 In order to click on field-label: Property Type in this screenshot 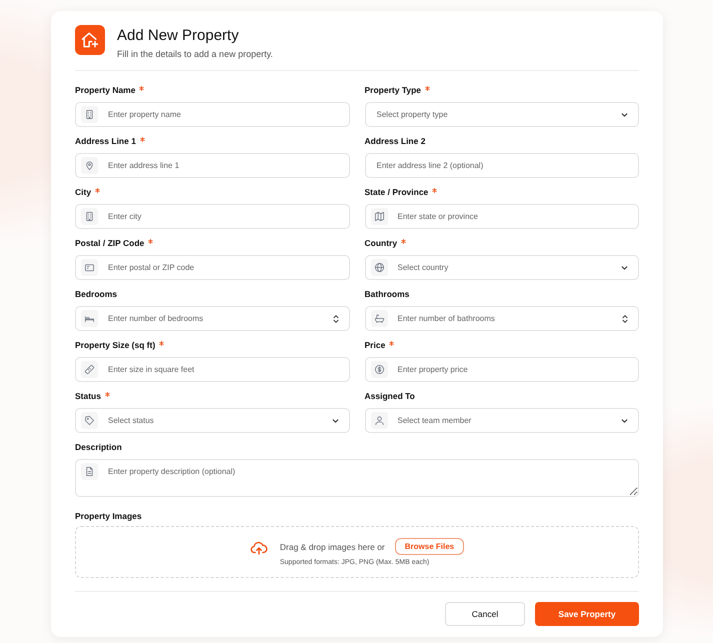, I will do `click(393, 90)`.